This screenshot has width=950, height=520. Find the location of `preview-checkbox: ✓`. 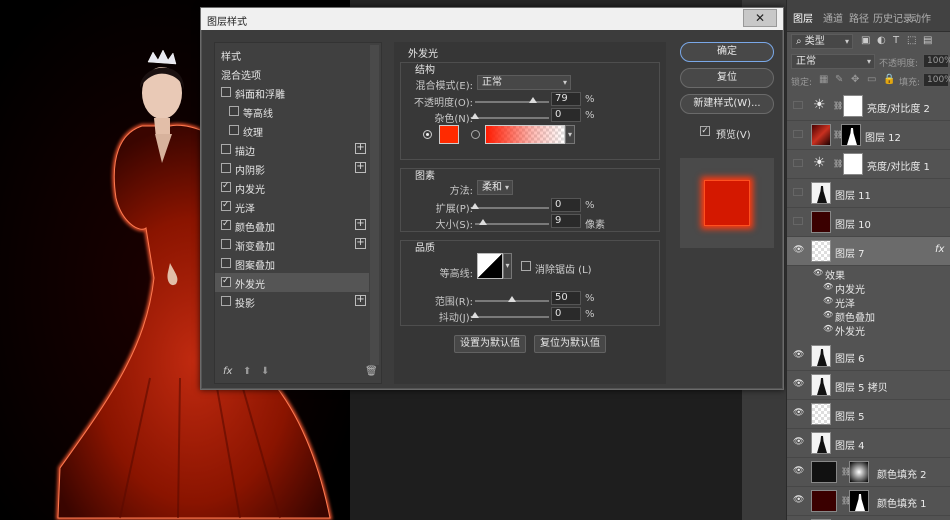

preview-checkbox: ✓ is located at coordinates (705, 131).